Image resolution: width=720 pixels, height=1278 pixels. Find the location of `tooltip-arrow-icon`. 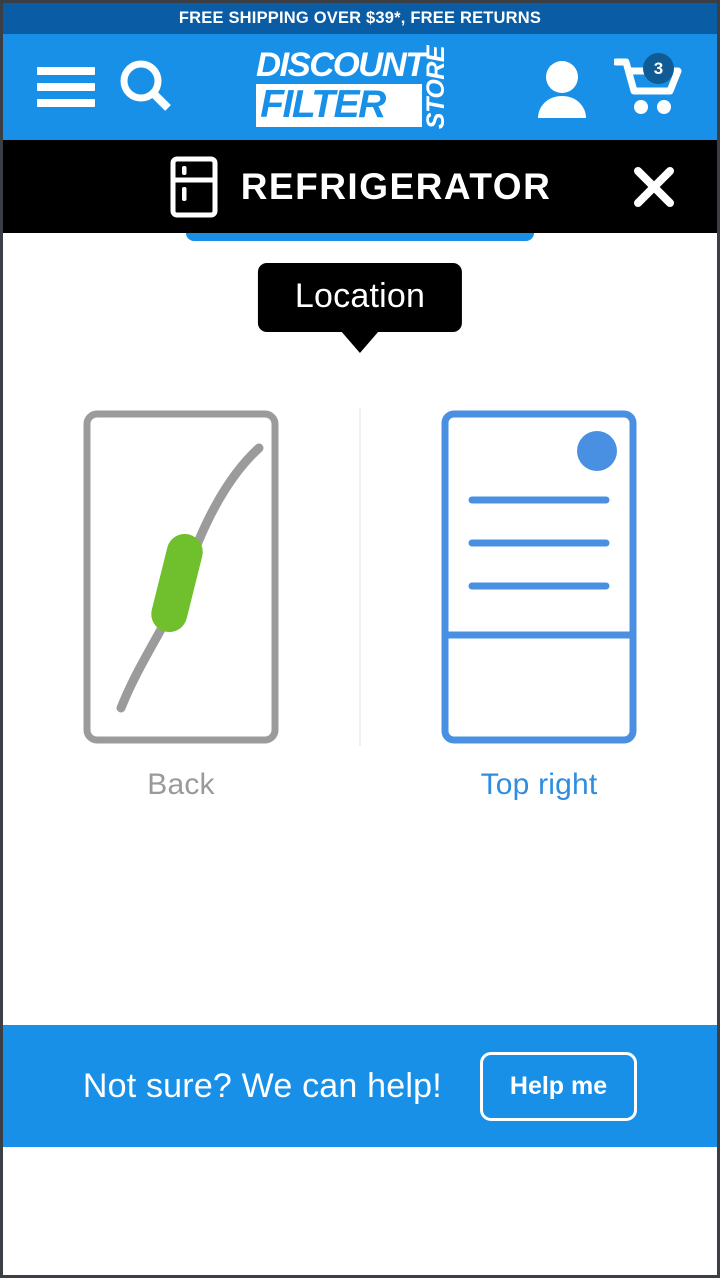

tooltip-arrow-icon is located at coordinates (360, 342).